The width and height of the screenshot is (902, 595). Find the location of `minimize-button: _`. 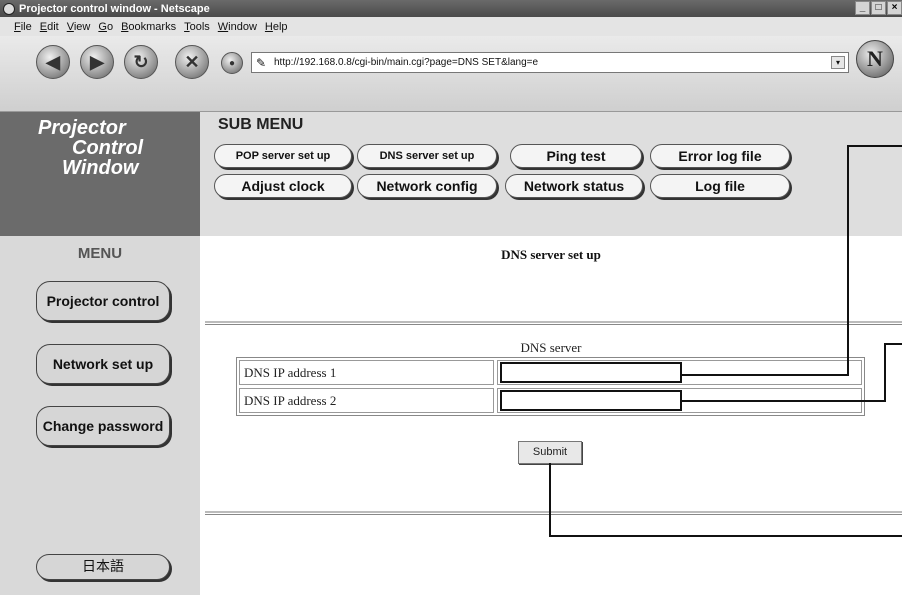

minimize-button: _ is located at coordinates (862, 8).